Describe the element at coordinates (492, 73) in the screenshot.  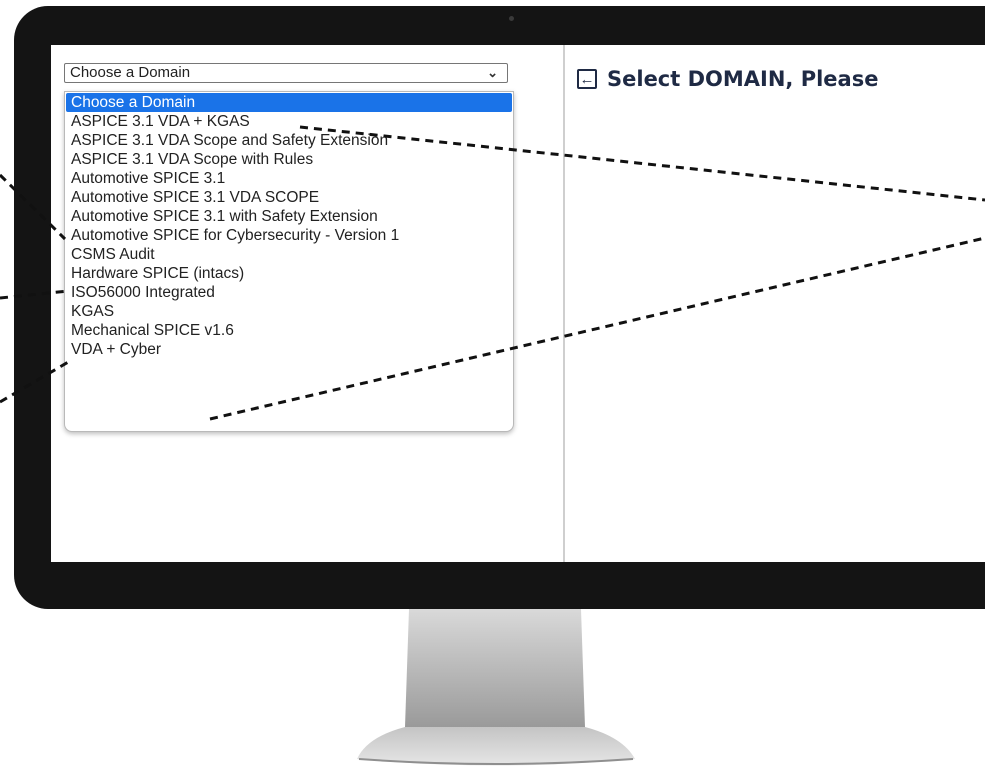
I see `chevron-down-icon: ⌄` at that location.